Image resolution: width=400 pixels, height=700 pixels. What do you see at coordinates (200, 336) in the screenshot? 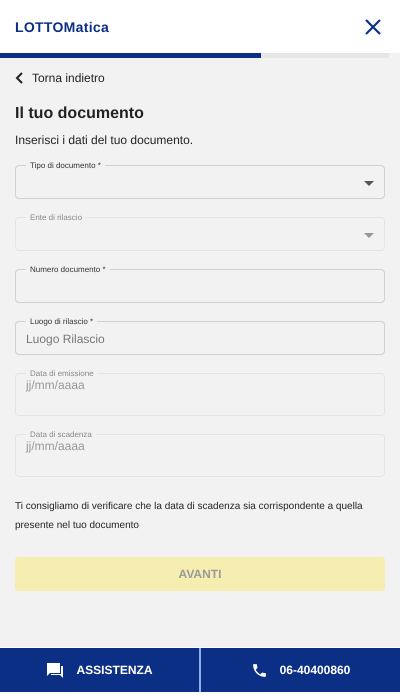
I see `input-field: Luogo di rilascio * Luogo Rilascio` at bounding box center [200, 336].